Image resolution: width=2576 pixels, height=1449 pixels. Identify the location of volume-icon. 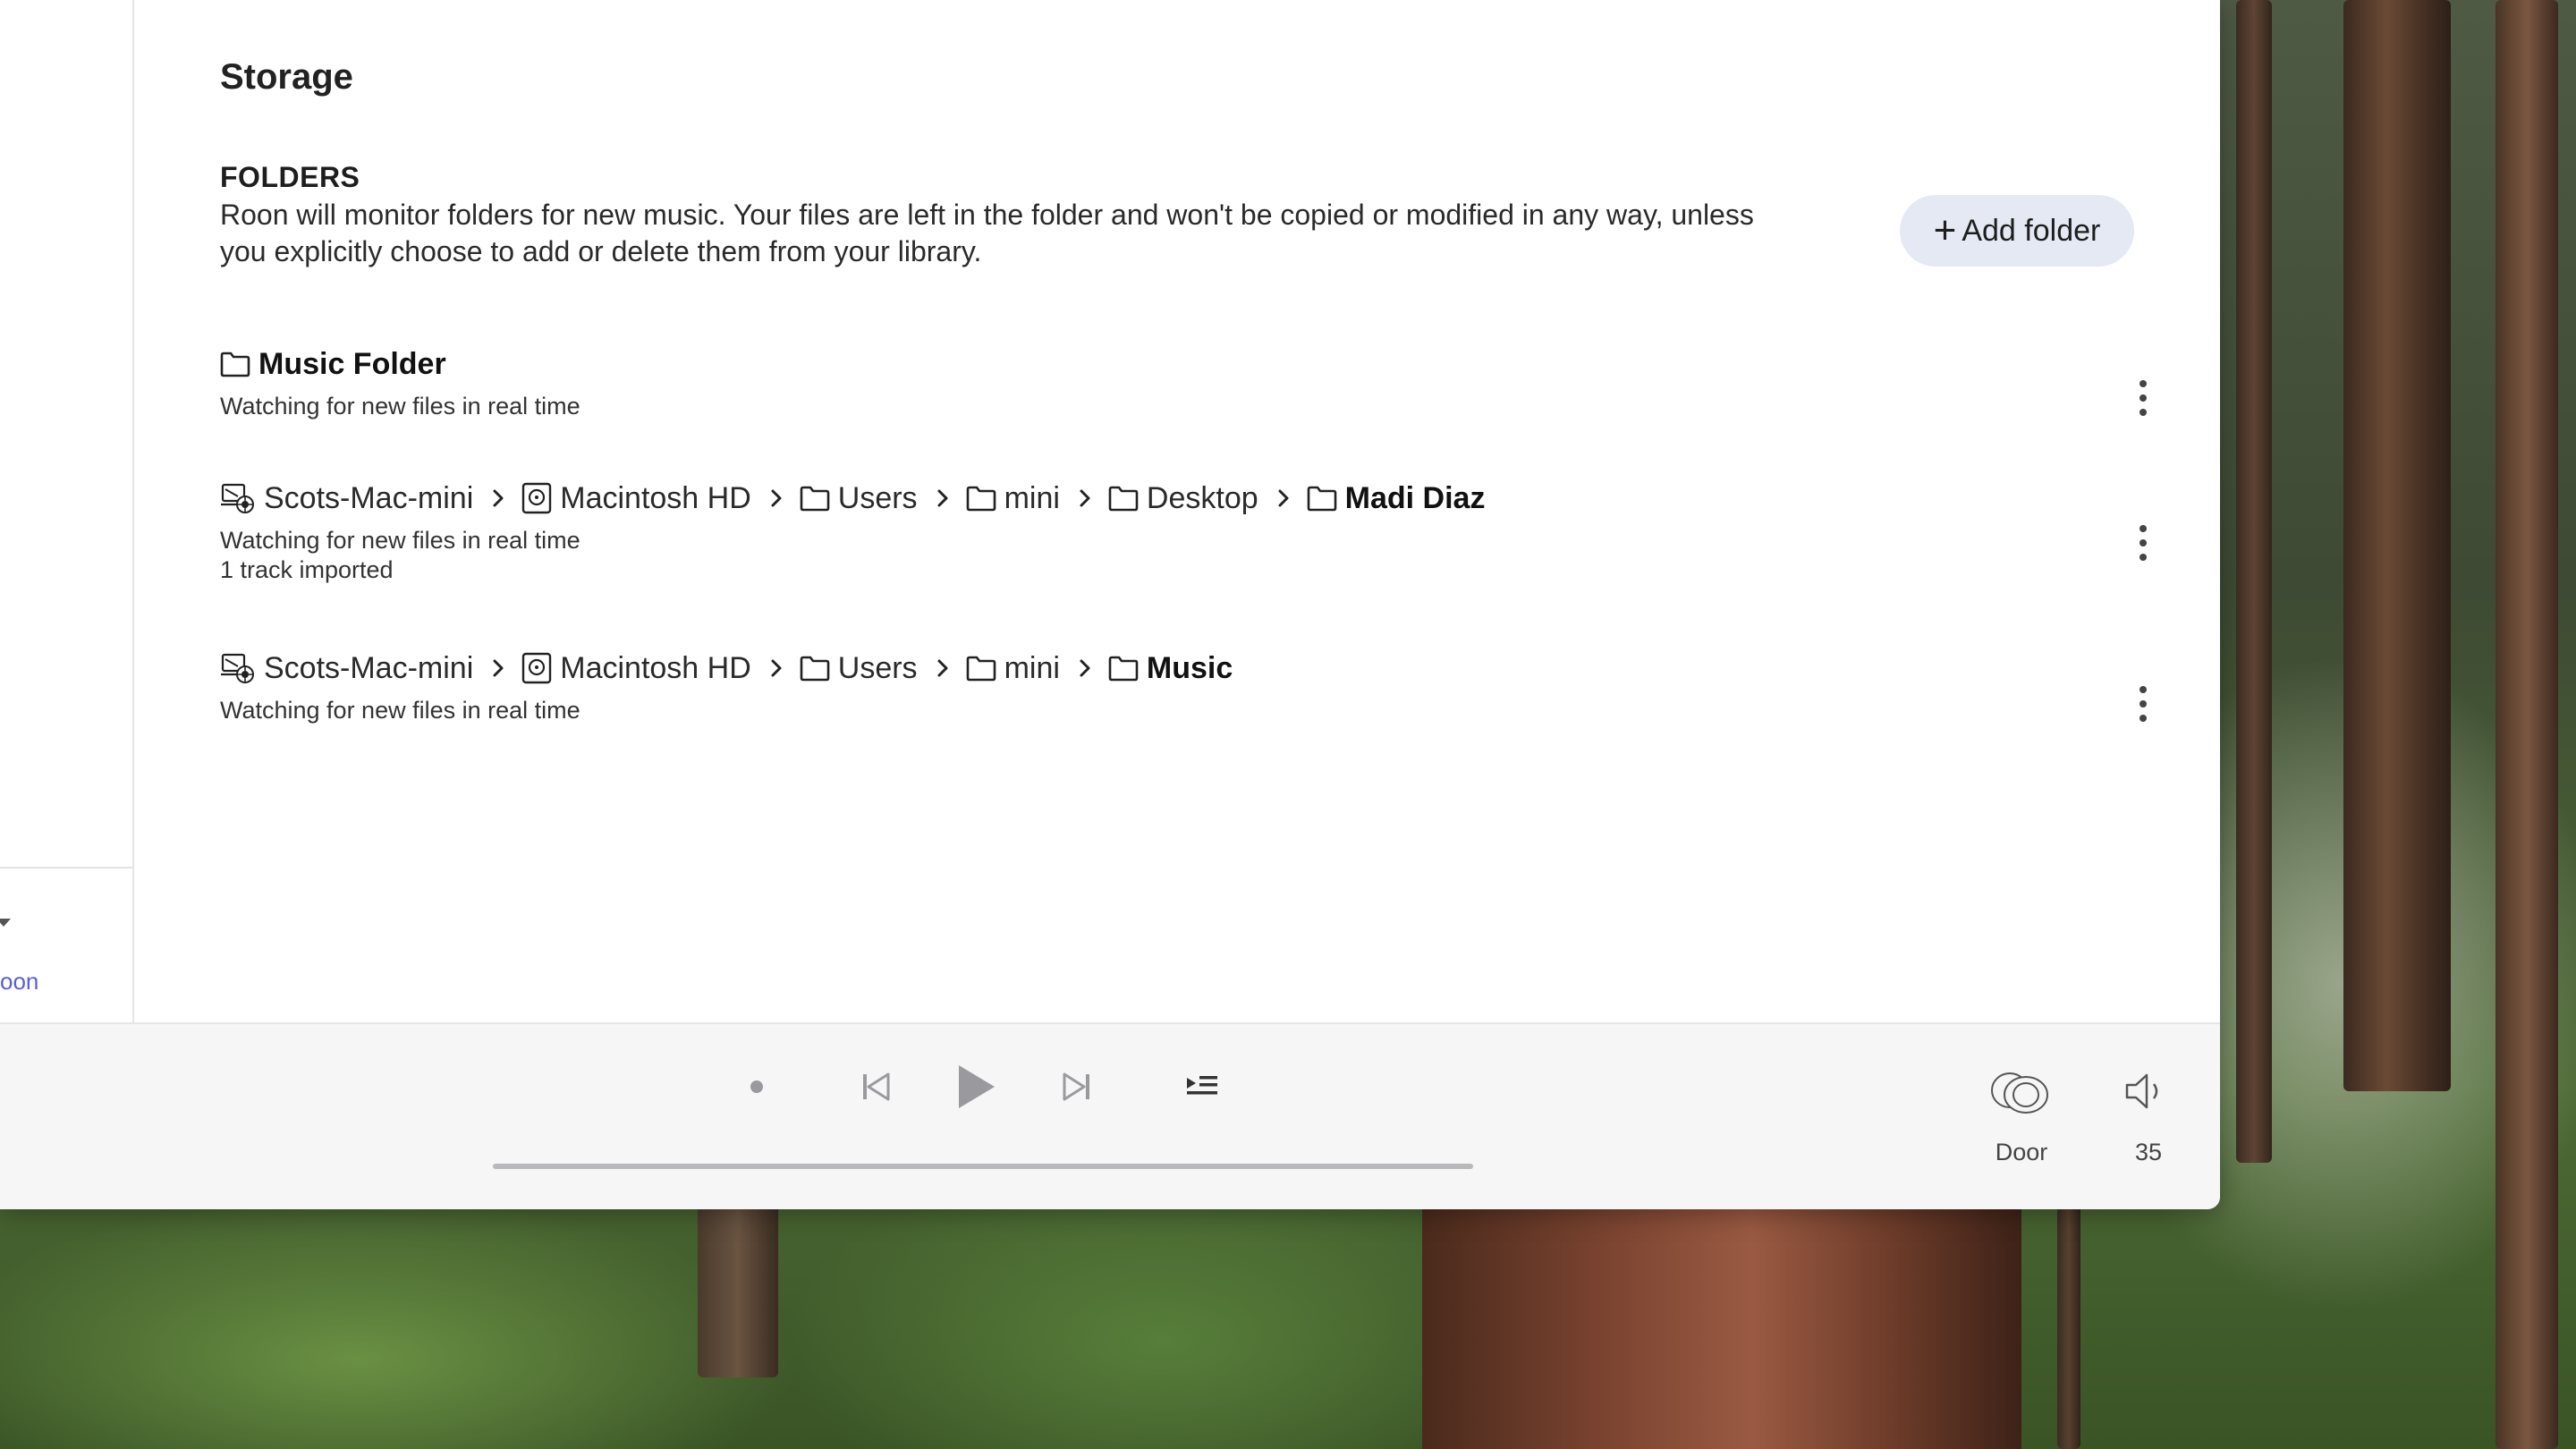
(2145, 1091).